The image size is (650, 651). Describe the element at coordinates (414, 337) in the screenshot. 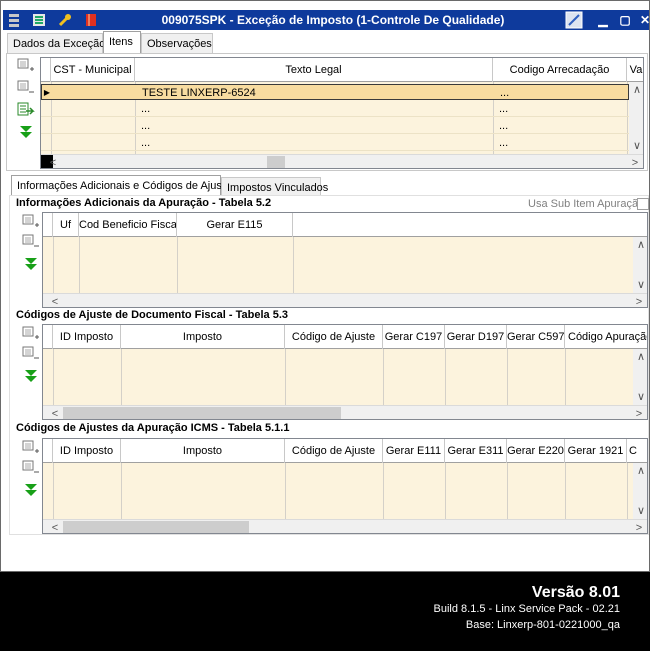

I see `col-header-gerar-c197: Gerar C197` at that location.